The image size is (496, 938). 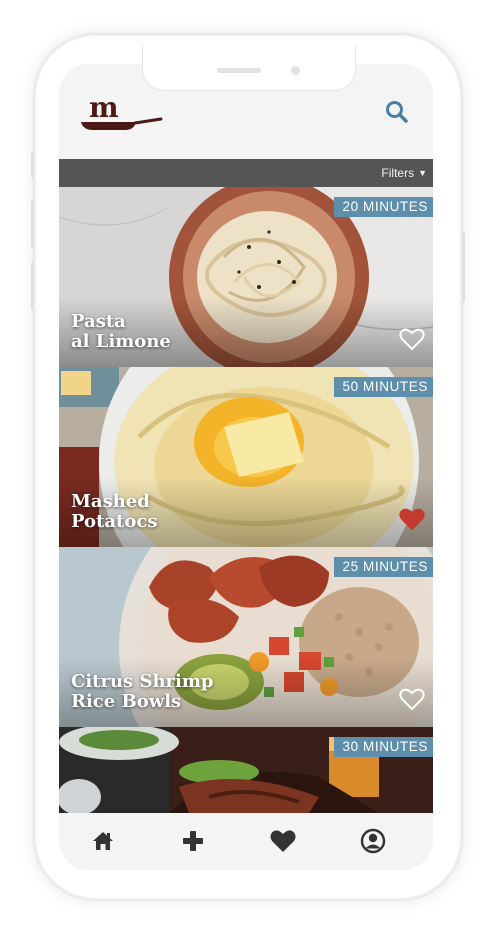 I want to click on recipe-title: Pasta al Limone, so click(x=121, y=332).